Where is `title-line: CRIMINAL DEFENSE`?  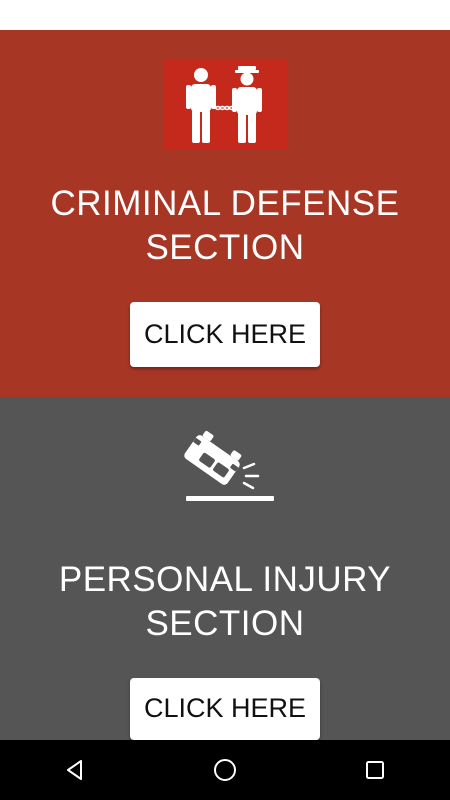
title-line: CRIMINAL DEFENSE is located at coordinates (225, 203).